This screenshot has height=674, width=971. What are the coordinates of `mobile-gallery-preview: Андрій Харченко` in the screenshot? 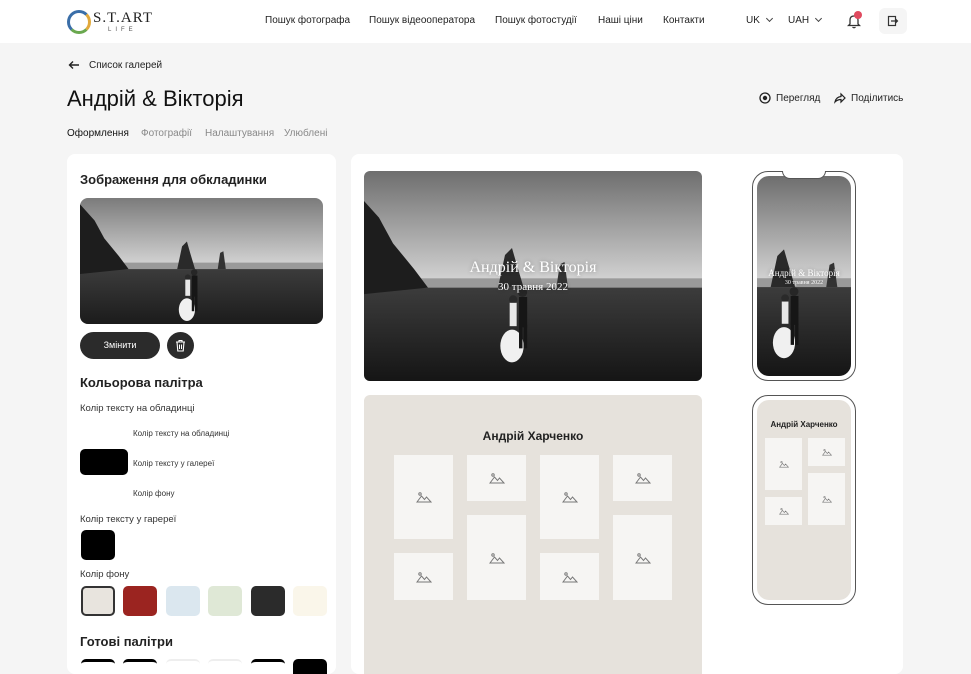 It's located at (804, 500).